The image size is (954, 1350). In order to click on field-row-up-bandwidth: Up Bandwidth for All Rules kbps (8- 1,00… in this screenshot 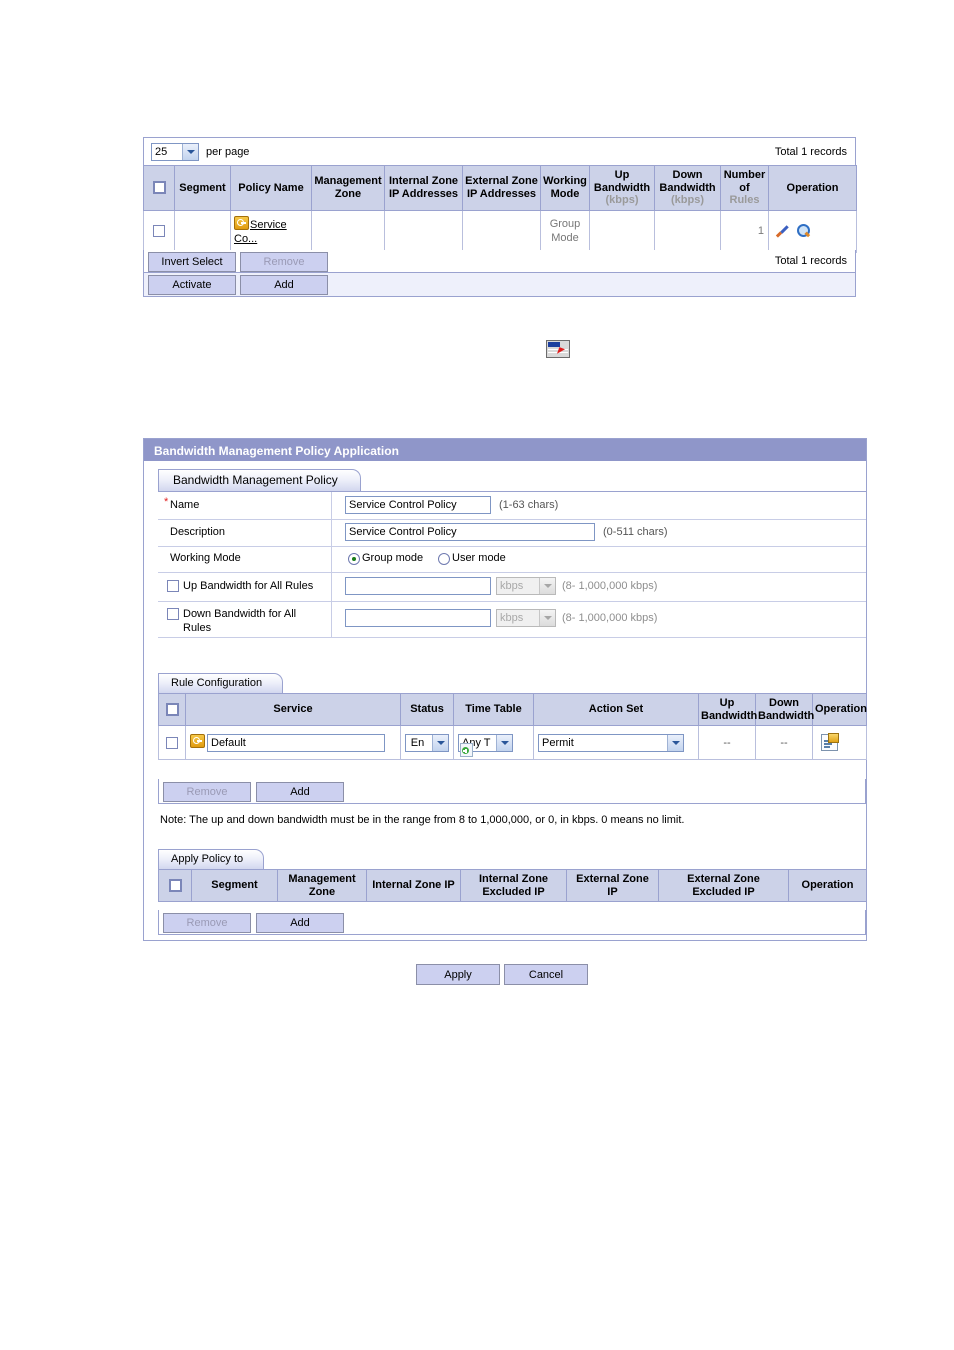, I will do `click(512, 587)`.